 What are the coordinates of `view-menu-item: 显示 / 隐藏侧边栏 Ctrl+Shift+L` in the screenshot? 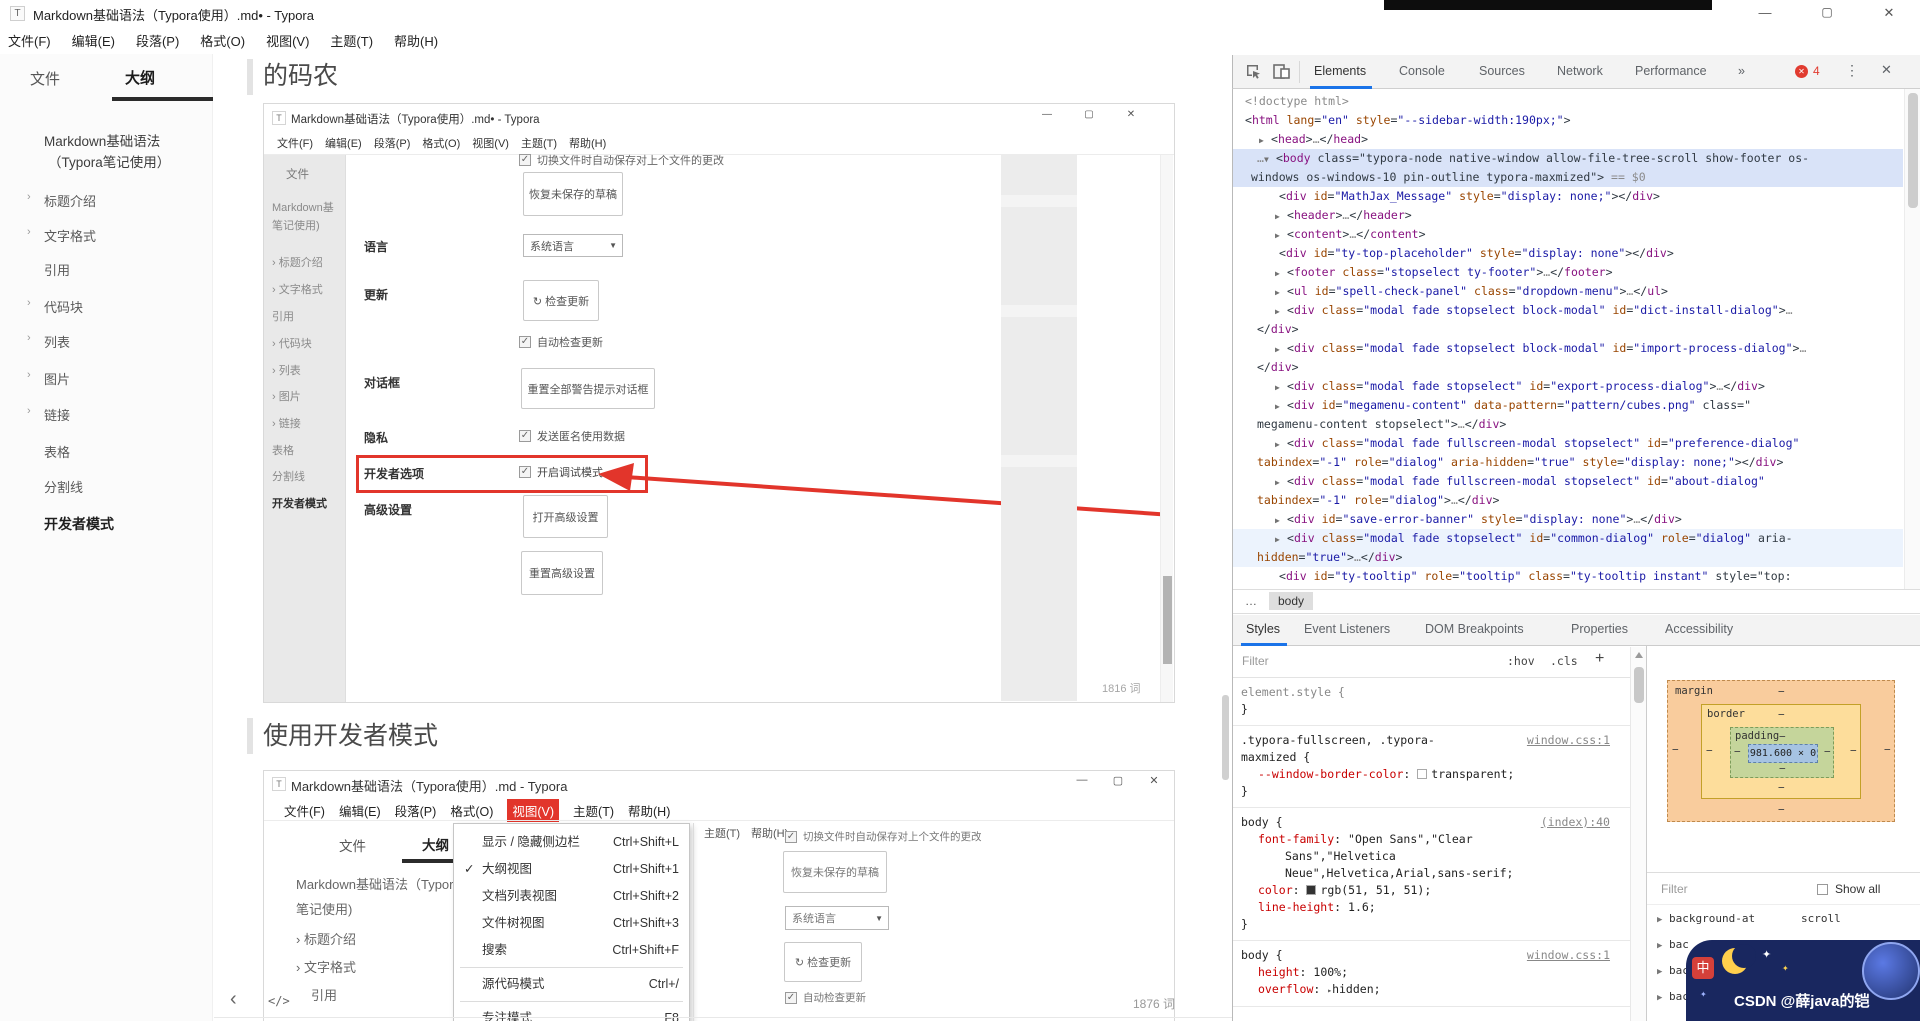 It's located at (571, 842).